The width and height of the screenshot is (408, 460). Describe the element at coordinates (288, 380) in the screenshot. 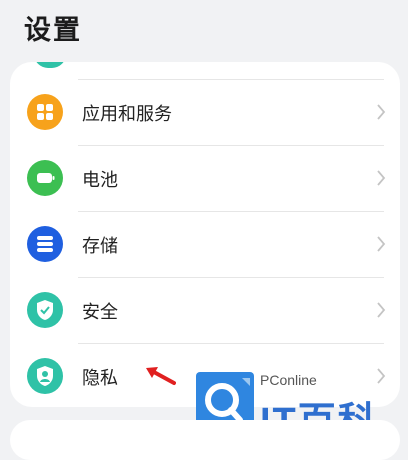

I see `watermark-site: PConline` at that location.